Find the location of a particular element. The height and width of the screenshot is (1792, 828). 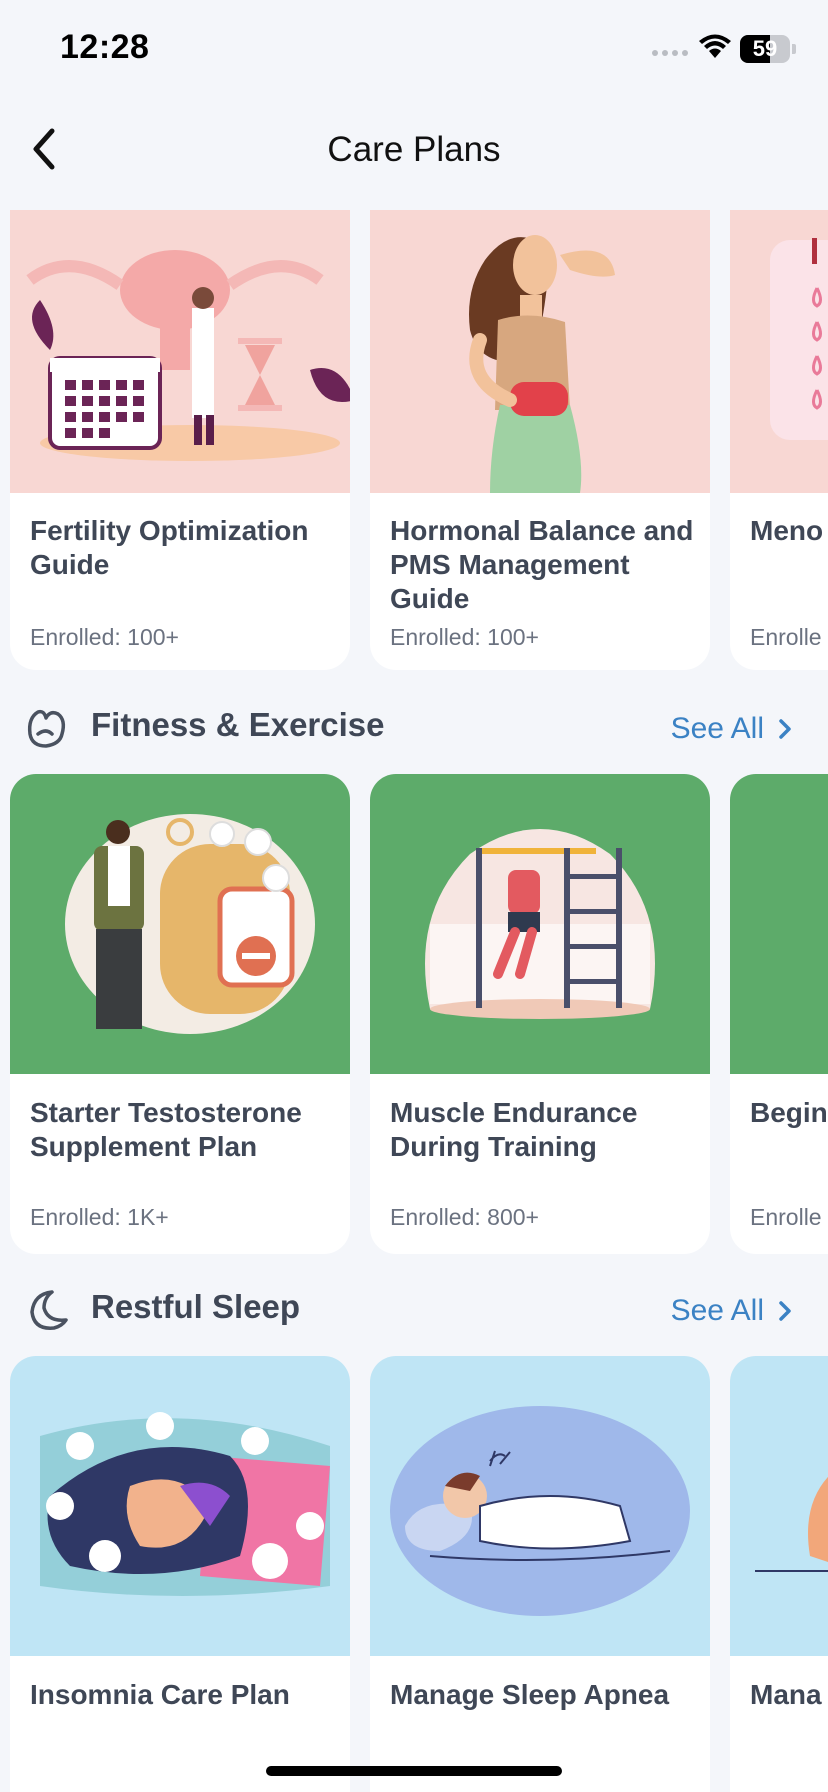

card-title: Manage Sleep Apnea is located at coordinates (530, 1694).